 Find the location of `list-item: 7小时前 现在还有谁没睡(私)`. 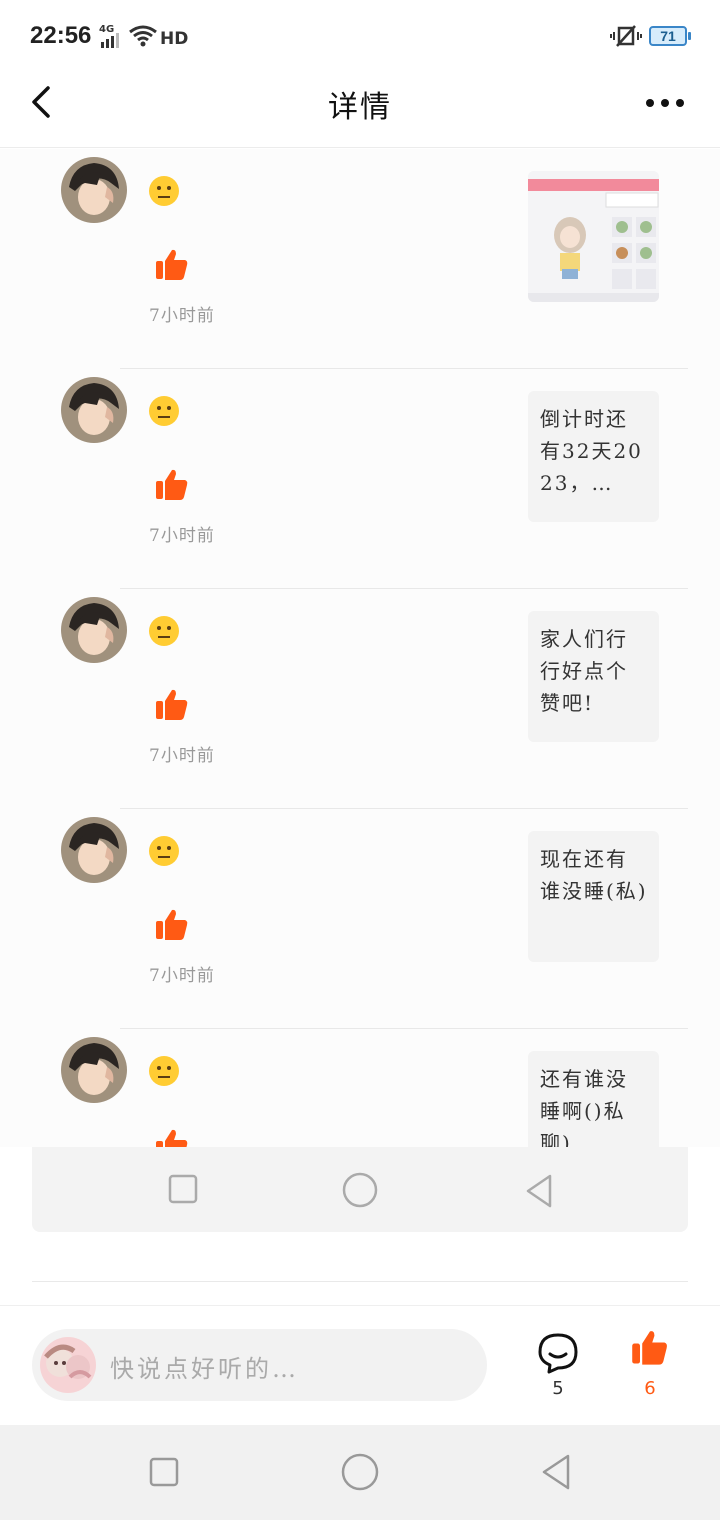

list-item: 7小时前 现在还有谁没睡(私) is located at coordinates (360, 919).